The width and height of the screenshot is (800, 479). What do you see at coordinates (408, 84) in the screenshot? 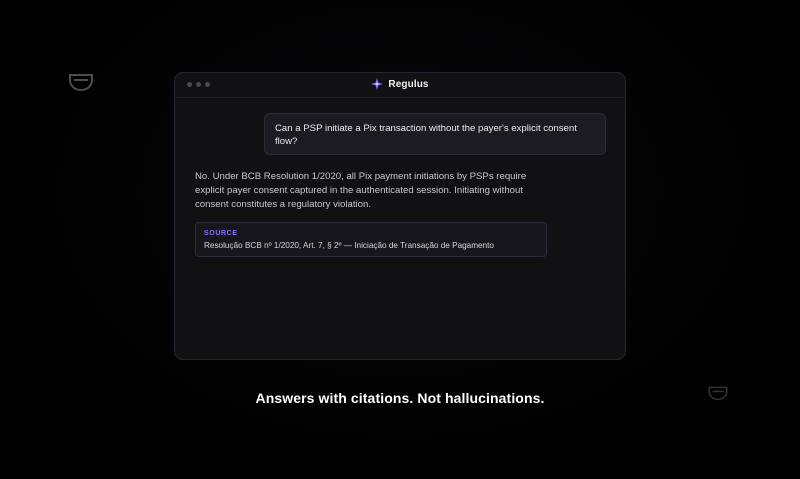
I see `app-title: Regulus` at bounding box center [408, 84].